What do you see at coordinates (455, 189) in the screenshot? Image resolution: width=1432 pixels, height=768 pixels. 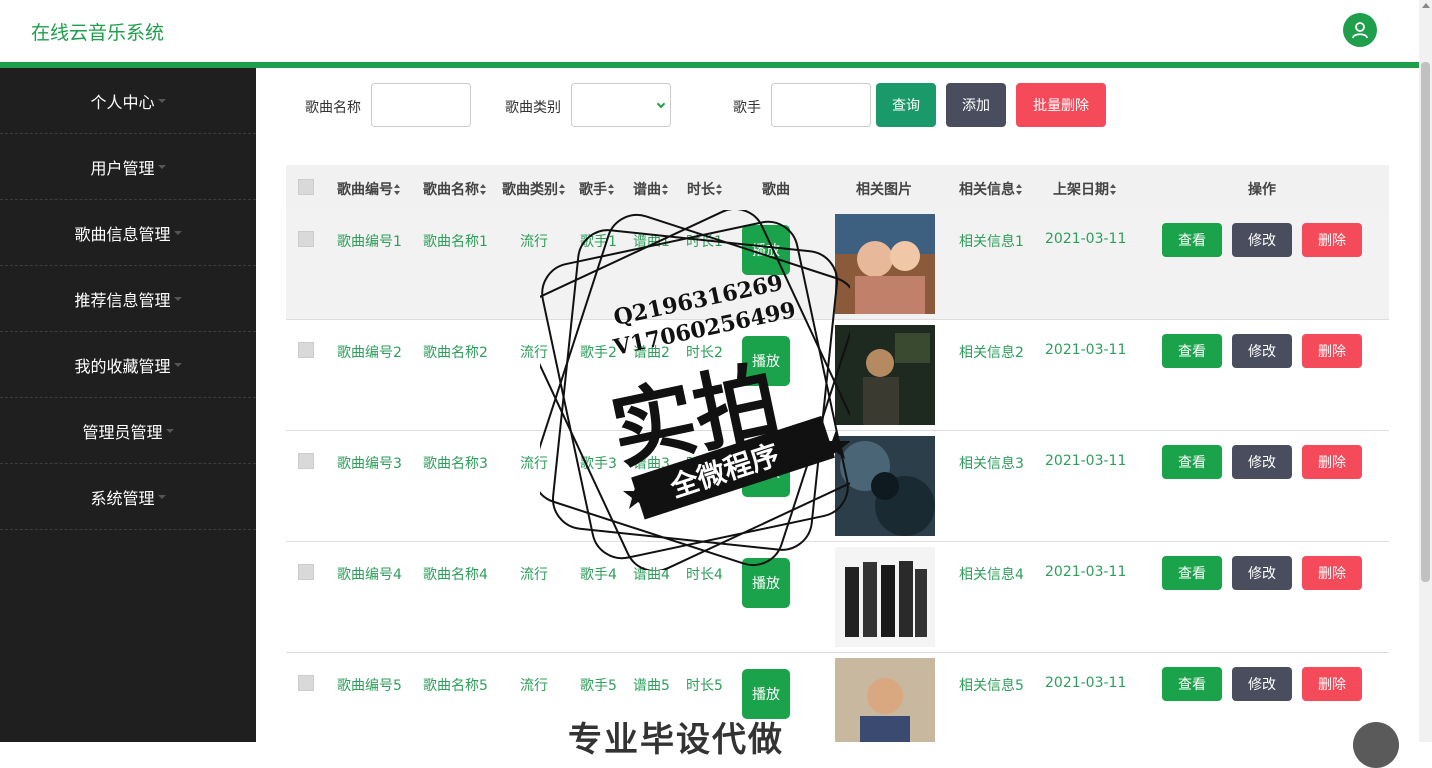 I see `header-song-name: 歌曲名称` at bounding box center [455, 189].